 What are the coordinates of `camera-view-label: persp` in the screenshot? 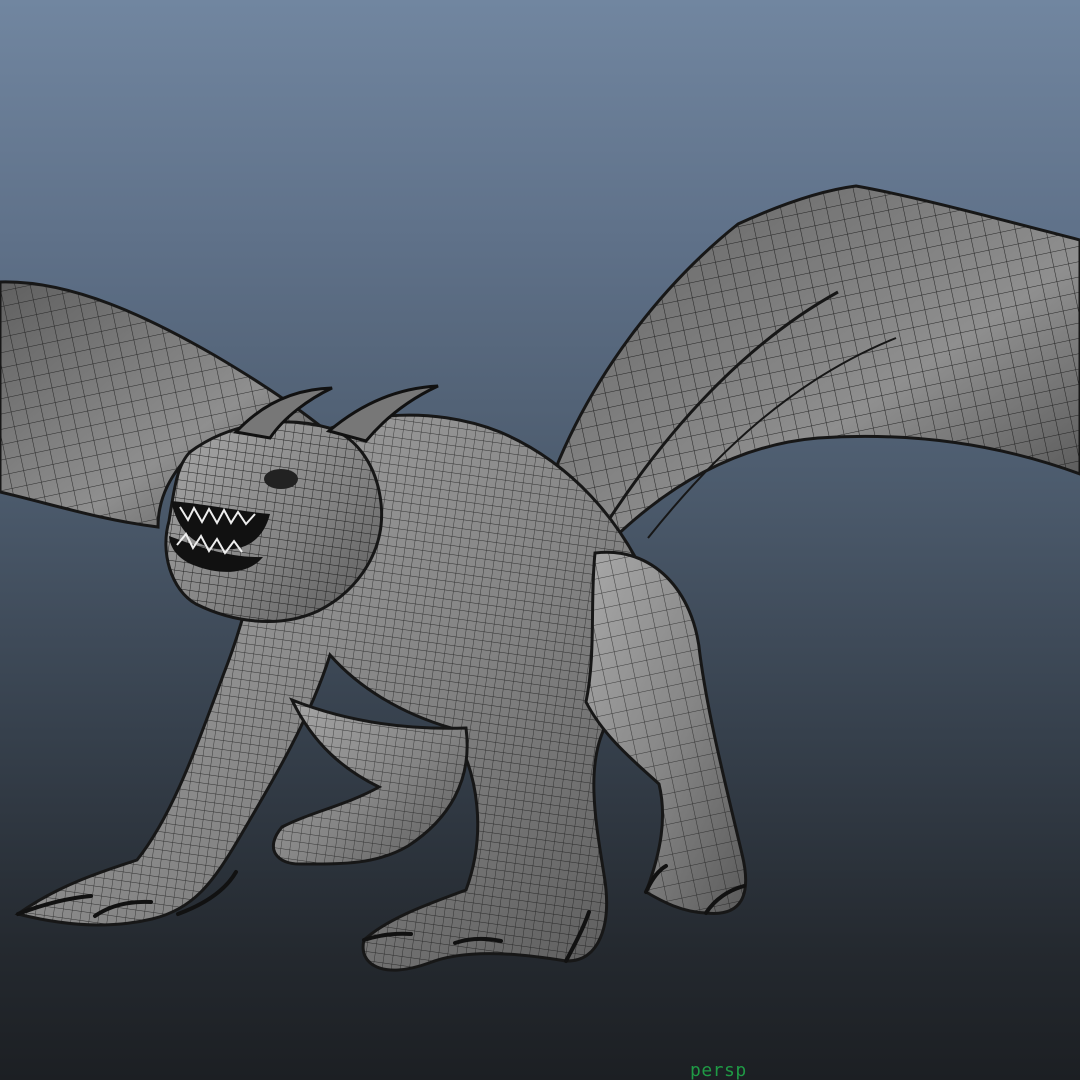 It's located at (718, 1070).